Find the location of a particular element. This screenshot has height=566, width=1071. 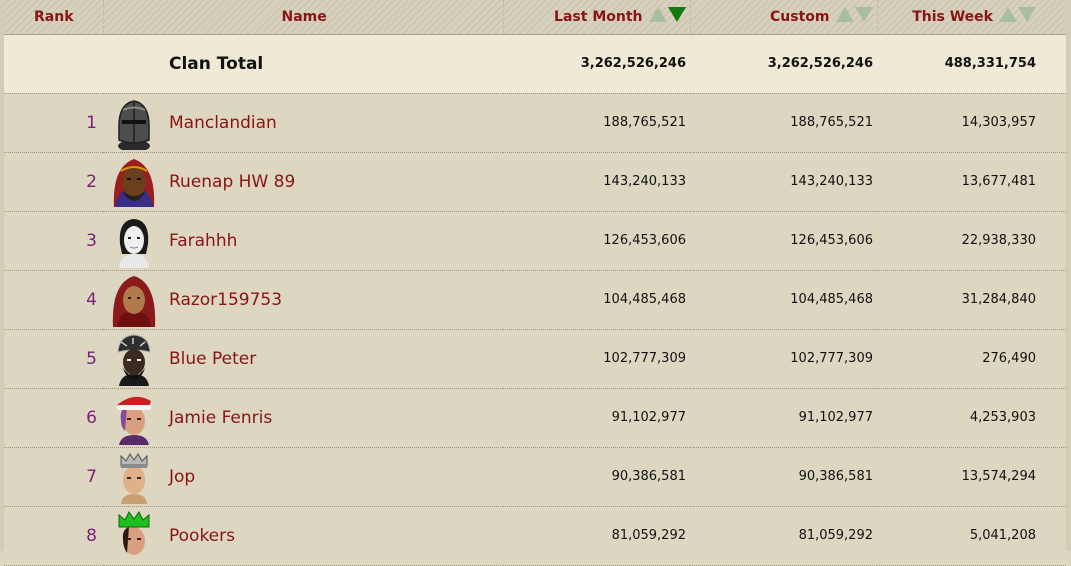

green-crown-avatar-icon is located at coordinates (134, 532).